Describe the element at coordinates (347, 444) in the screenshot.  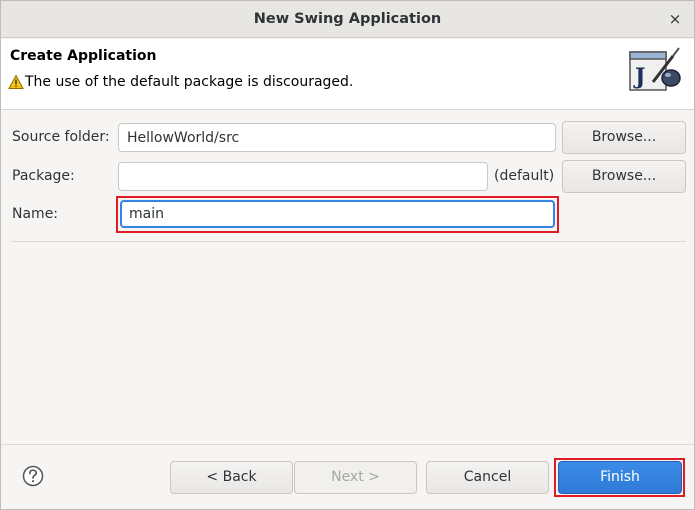
I see `footer-separator` at that location.